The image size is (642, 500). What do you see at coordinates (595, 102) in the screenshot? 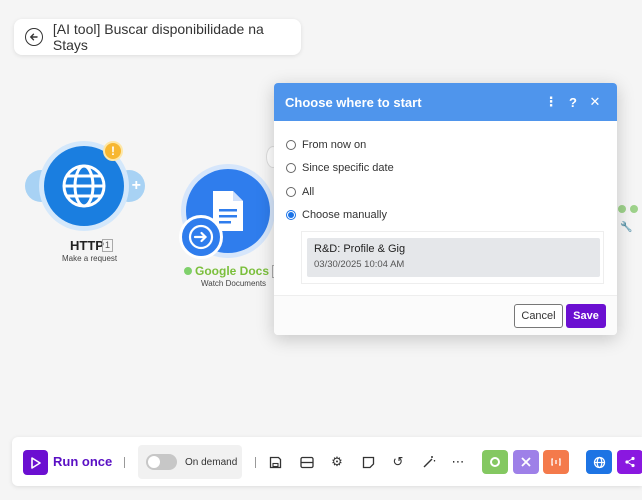
I see `close-icon: ✕` at bounding box center [595, 102].